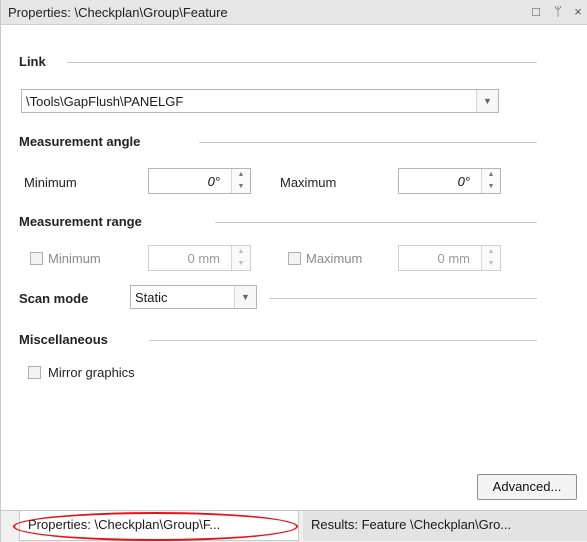 The image size is (587, 542). What do you see at coordinates (204, 258) in the screenshot?
I see `range-minimum-value: 0 mm` at bounding box center [204, 258].